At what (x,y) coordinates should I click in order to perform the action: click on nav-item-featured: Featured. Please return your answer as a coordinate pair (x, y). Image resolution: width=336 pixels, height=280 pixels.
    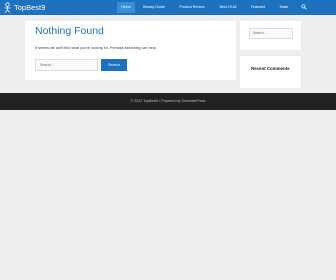
    Looking at the image, I should click on (258, 7).